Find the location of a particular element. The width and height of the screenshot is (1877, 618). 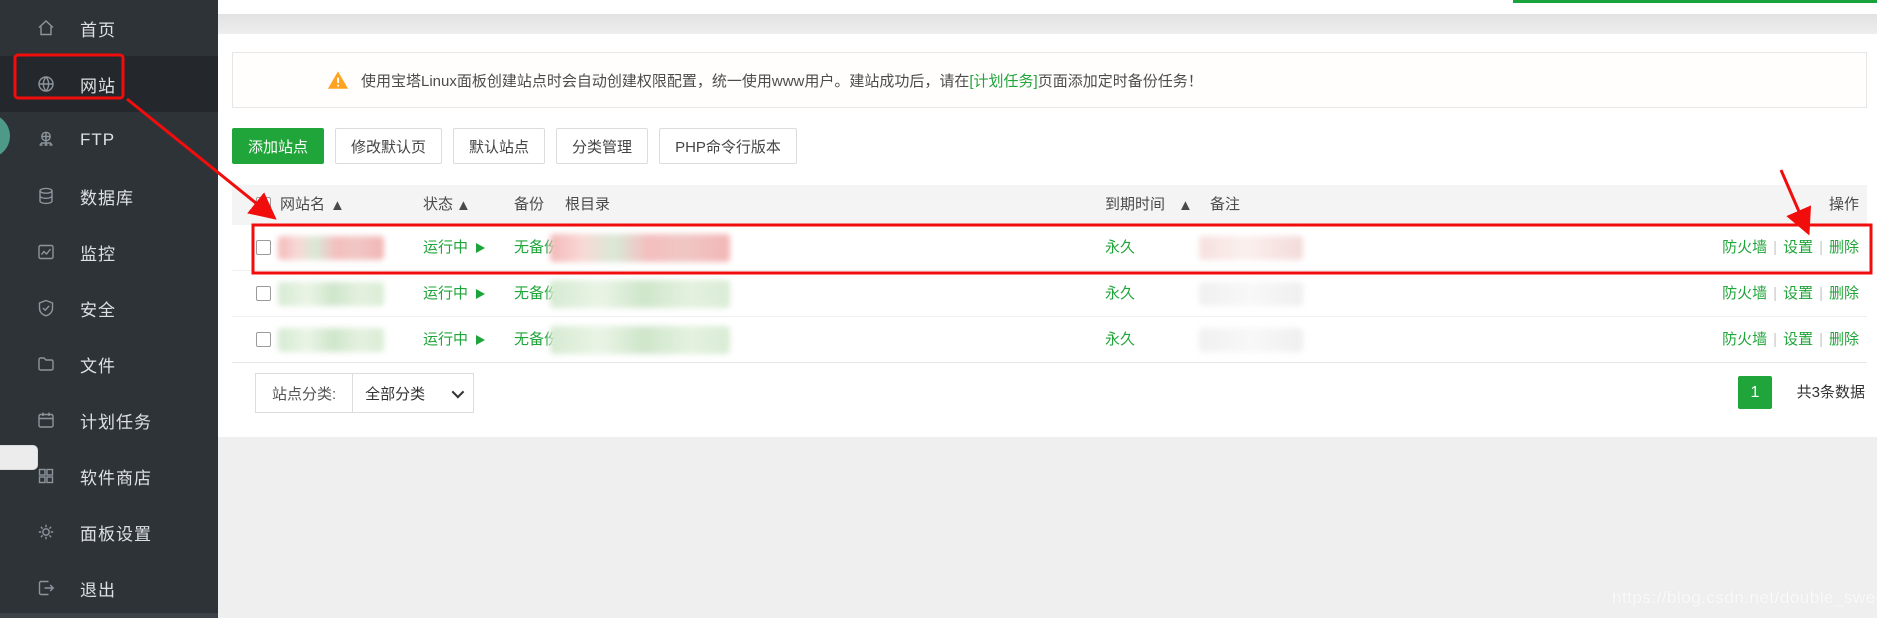

cron-page-link: [计划任务] is located at coordinates (1003, 81).